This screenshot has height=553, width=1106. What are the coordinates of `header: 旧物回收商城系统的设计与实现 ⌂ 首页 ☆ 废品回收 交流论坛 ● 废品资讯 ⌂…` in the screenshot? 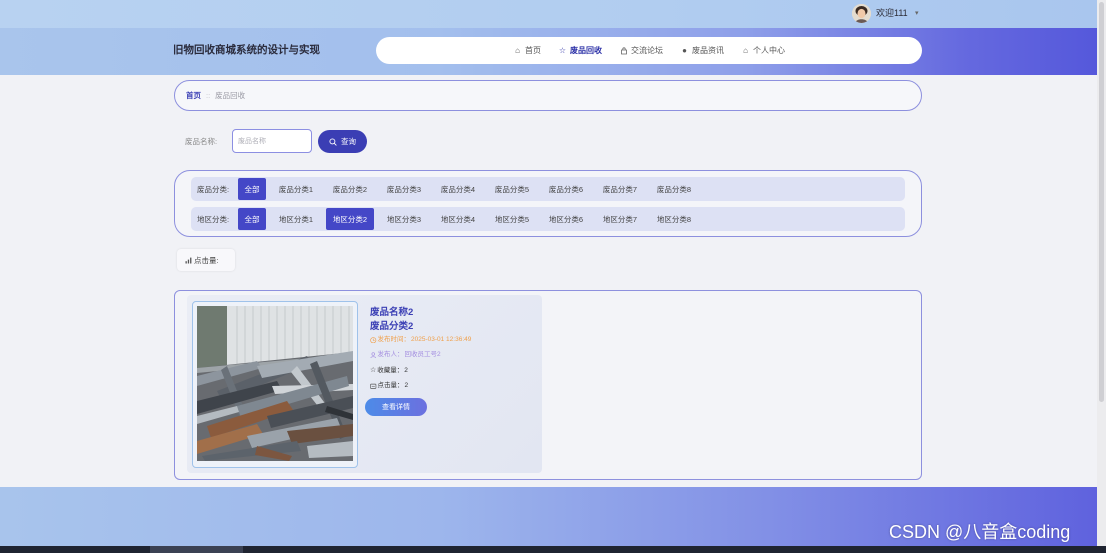 It's located at (548, 51).